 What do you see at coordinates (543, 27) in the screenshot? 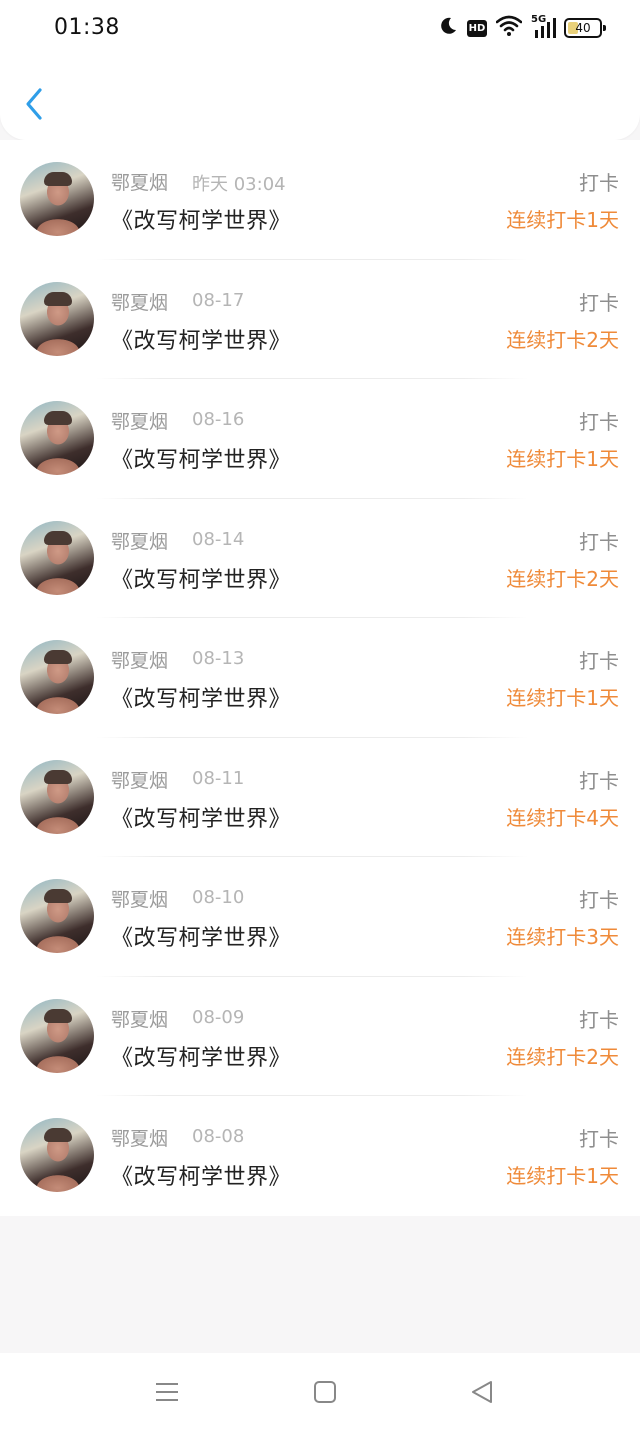
I see `cellular-signal-icon: 5G` at bounding box center [543, 27].